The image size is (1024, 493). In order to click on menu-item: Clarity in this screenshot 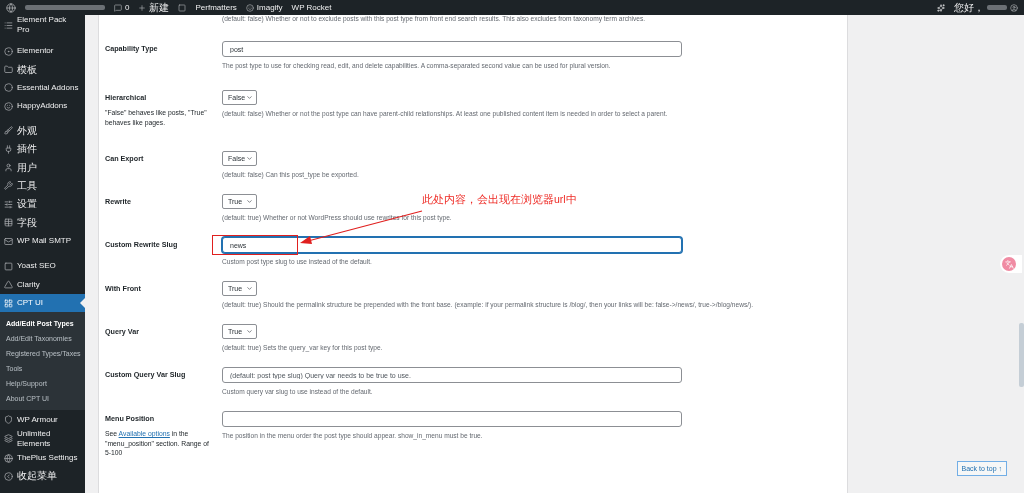, I will do `click(42, 285)`.